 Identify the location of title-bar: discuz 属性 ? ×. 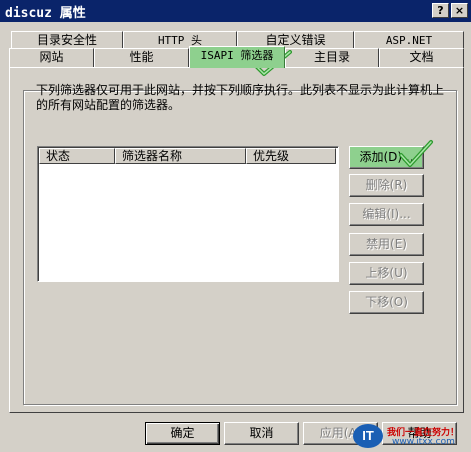
(235, 11).